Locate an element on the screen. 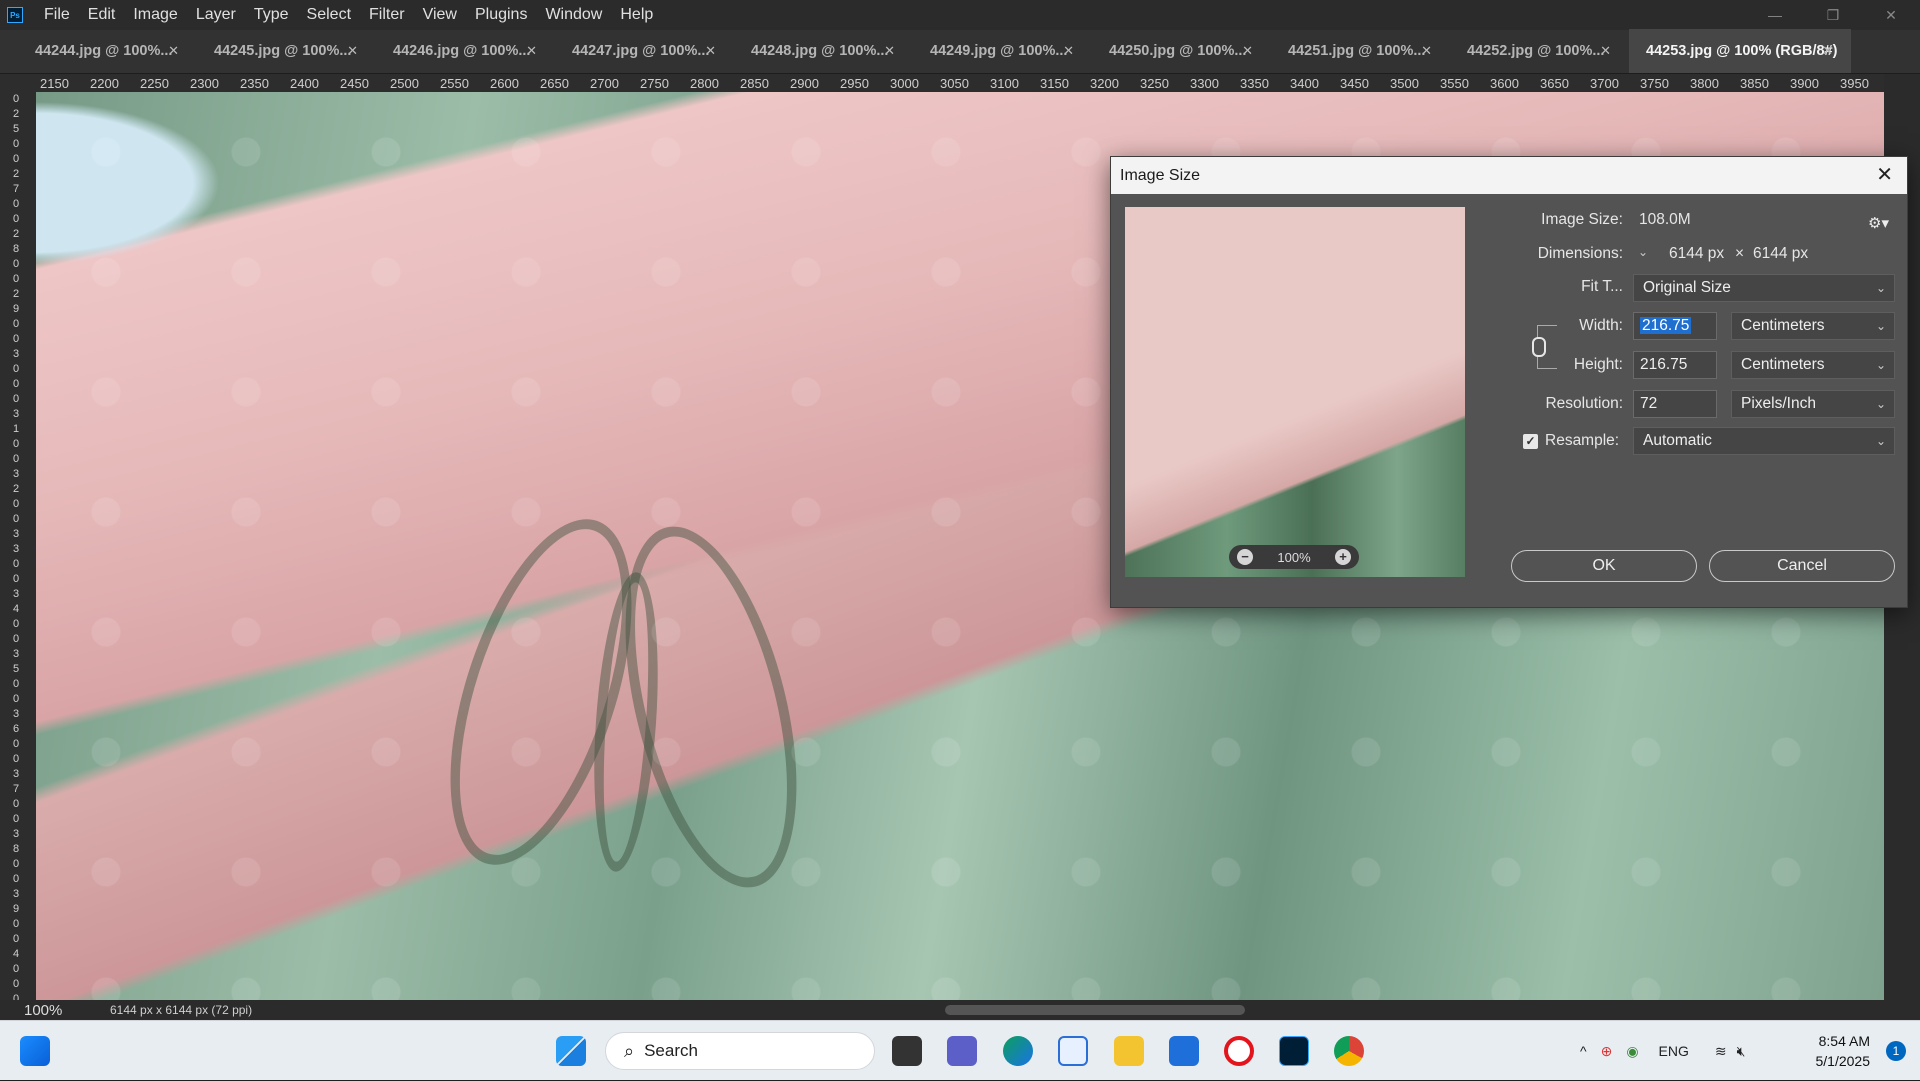  dimensions-dropdown-icon: ⌄ is located at coordinates (1643, 252).